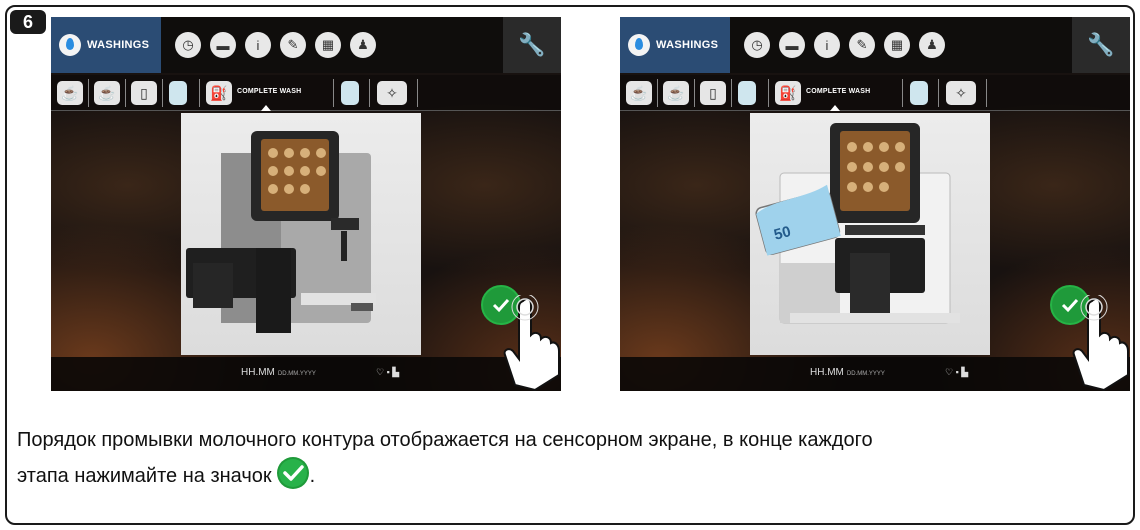  Describe the element at coordinates (312, 476) in the screenshot. I see `caption-line-2-end: .` at that location.